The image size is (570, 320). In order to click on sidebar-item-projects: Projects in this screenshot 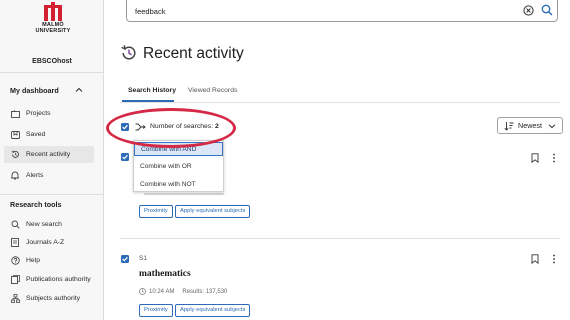, I will do `click(53, 113)`.